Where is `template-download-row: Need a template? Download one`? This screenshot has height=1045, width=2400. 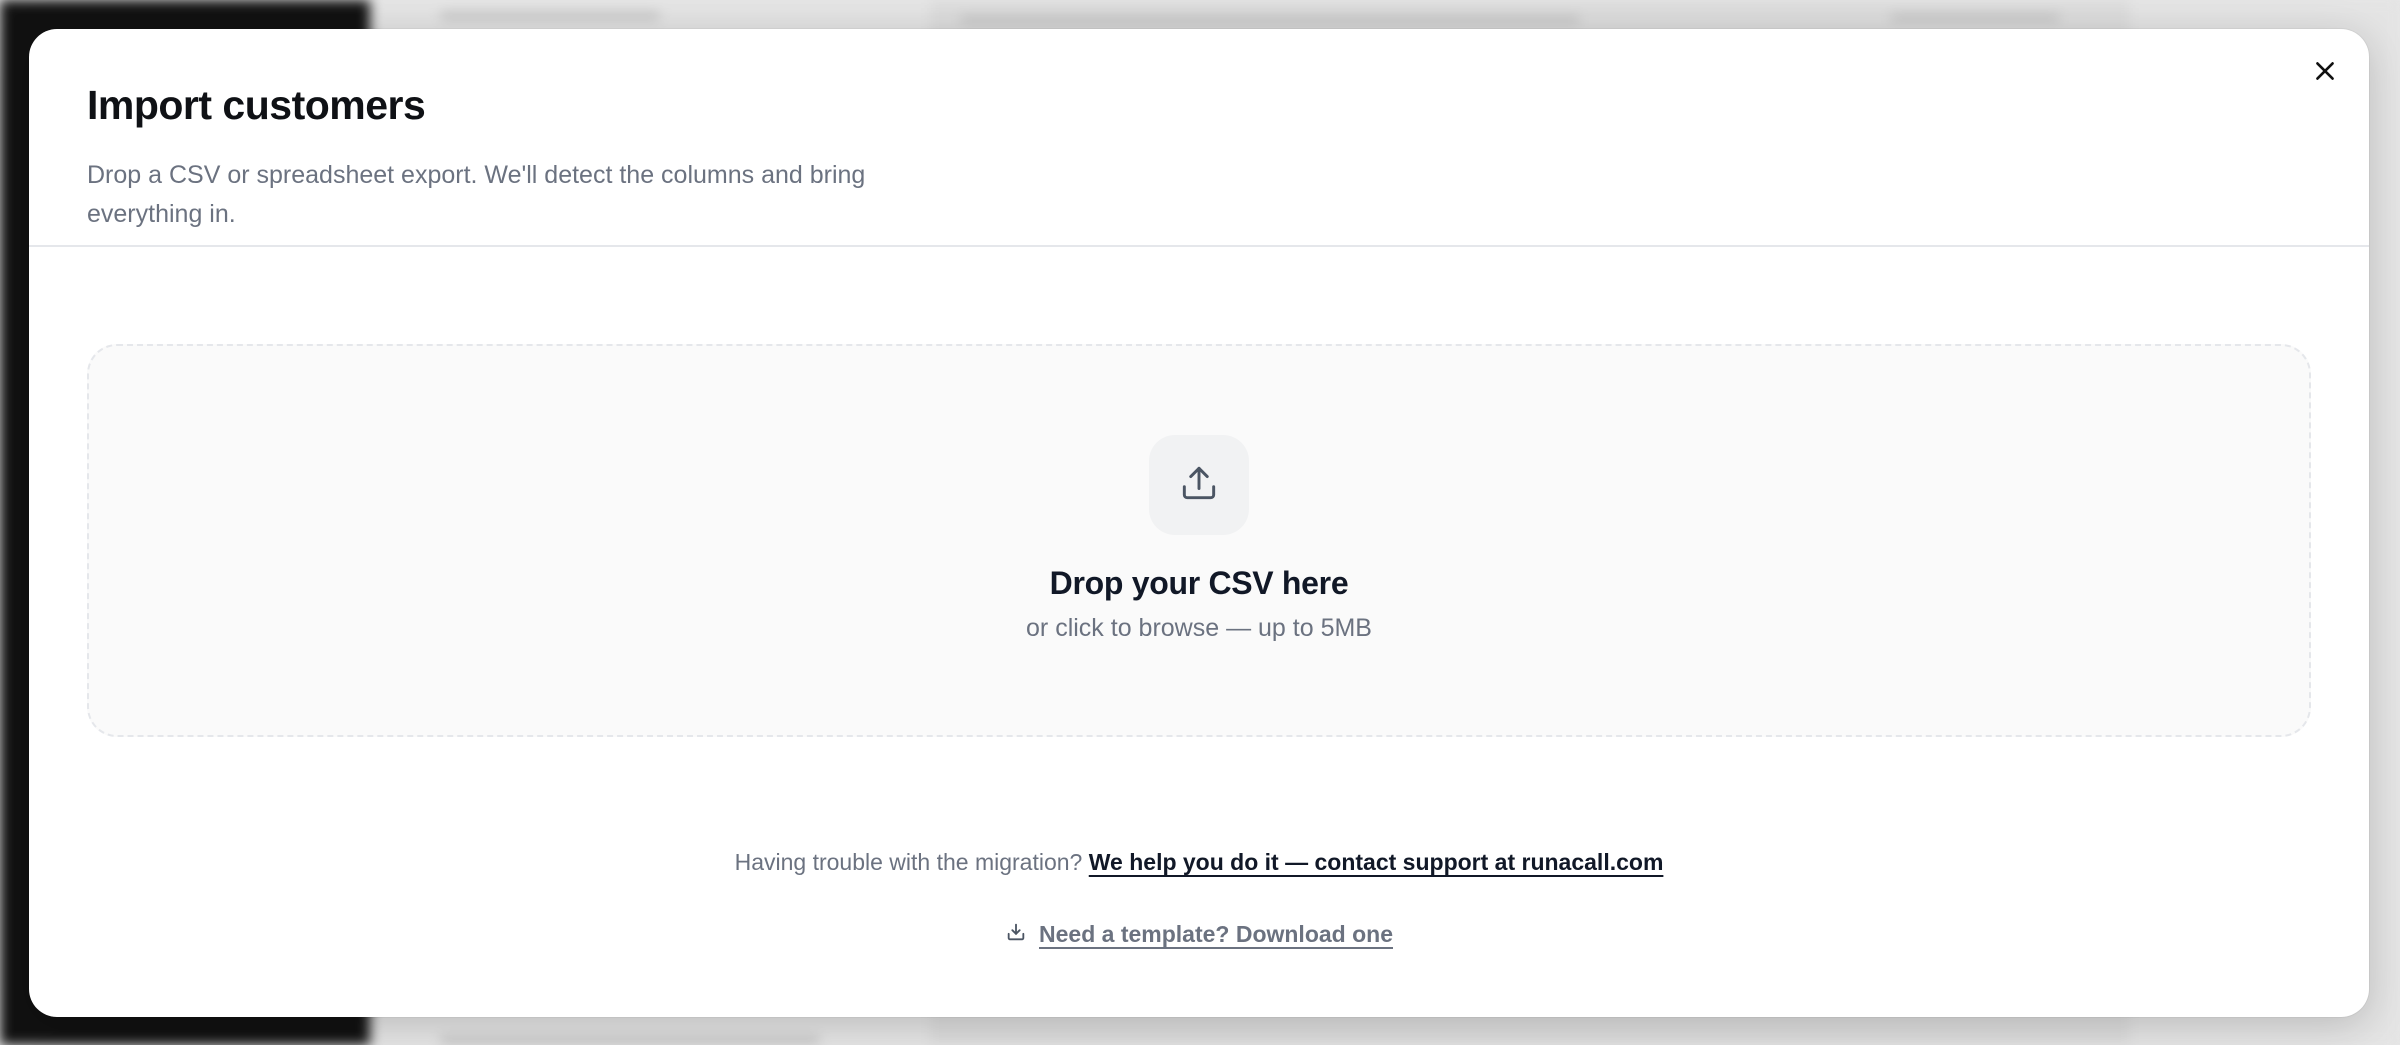
template-download-row: Need a template? Download one is located at coordinates (1199, 934).